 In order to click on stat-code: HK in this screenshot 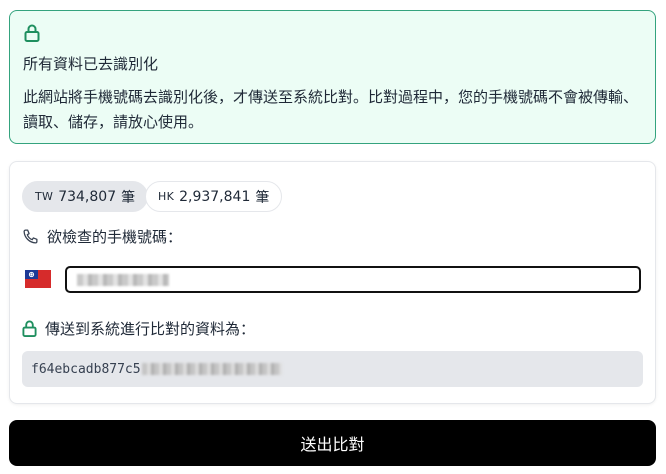, I will do `click(166, 196)`.